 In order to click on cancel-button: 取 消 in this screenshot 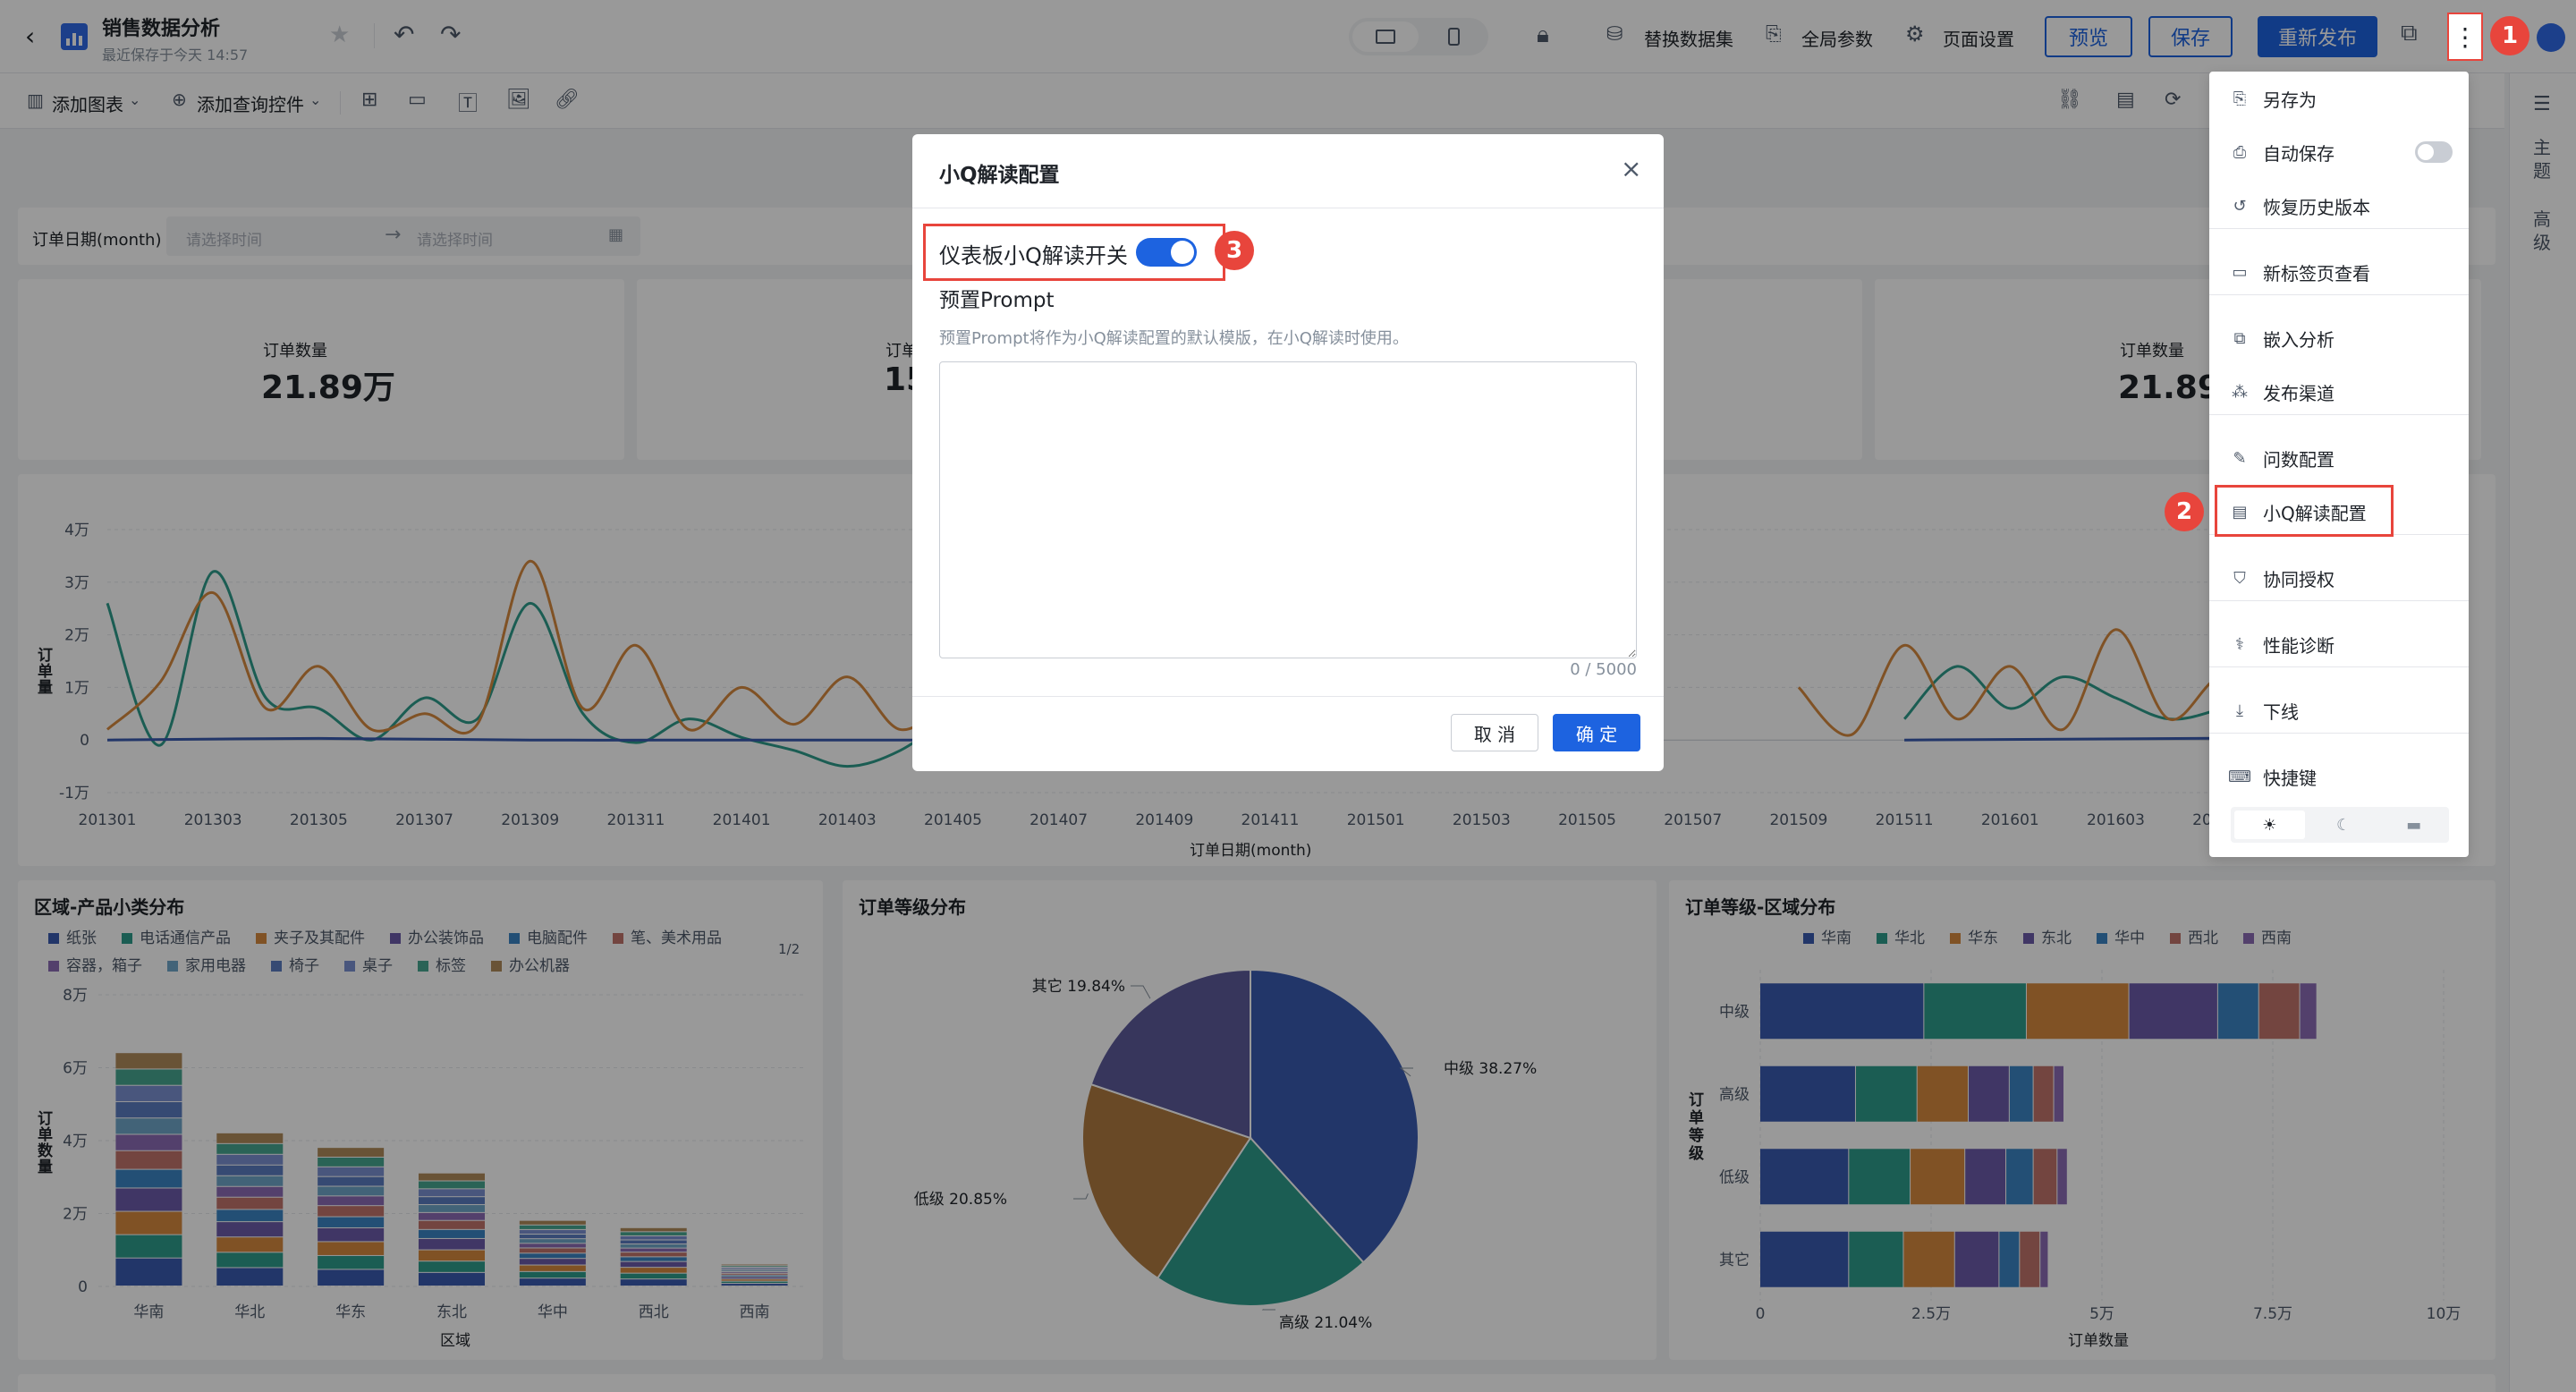, I will do `click(1494, 732)`.